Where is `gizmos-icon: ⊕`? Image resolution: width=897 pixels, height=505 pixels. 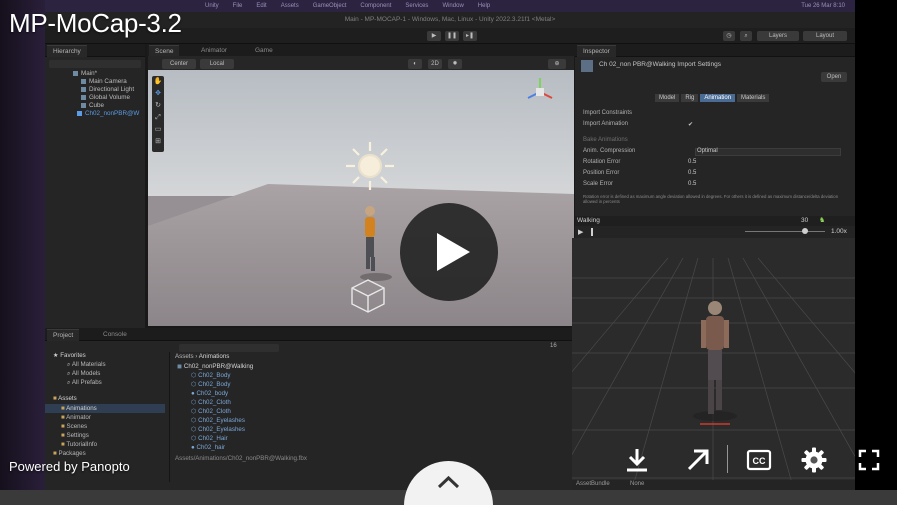
gizmos-icon: ⊕ is located at coordinates (557, 64).